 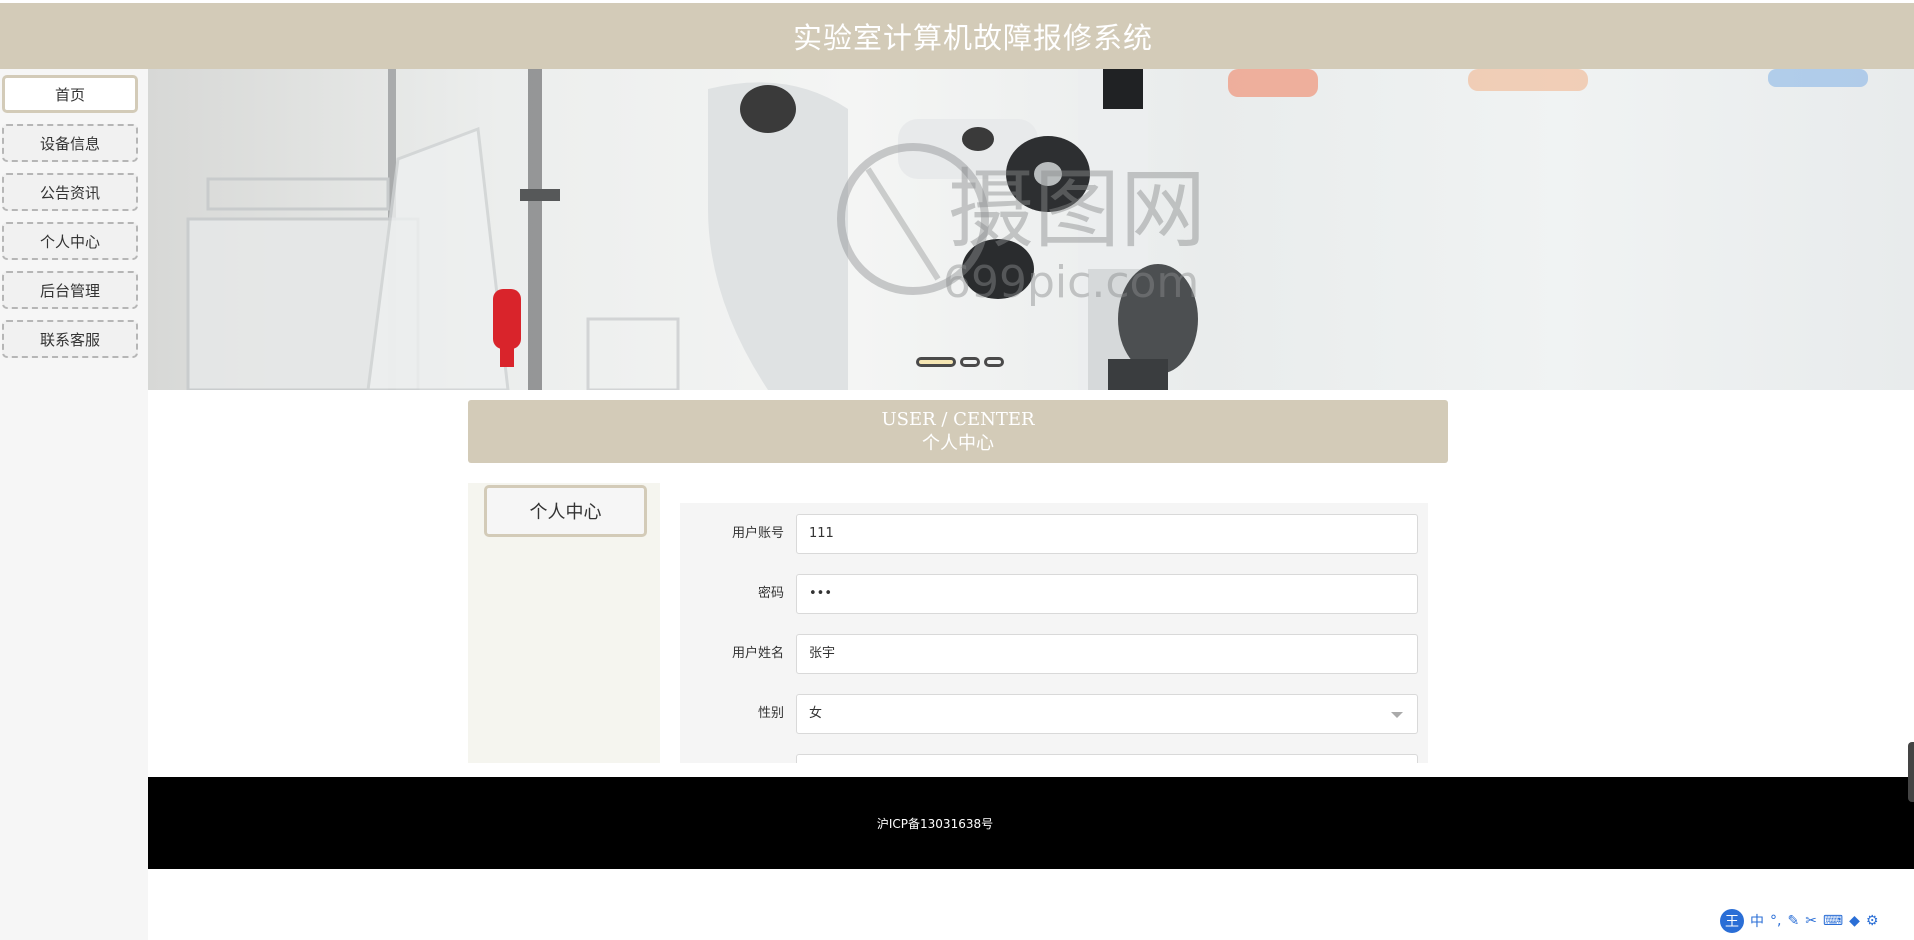 I want to click on pen-icon: ✎, so click(x=1793, y=921).